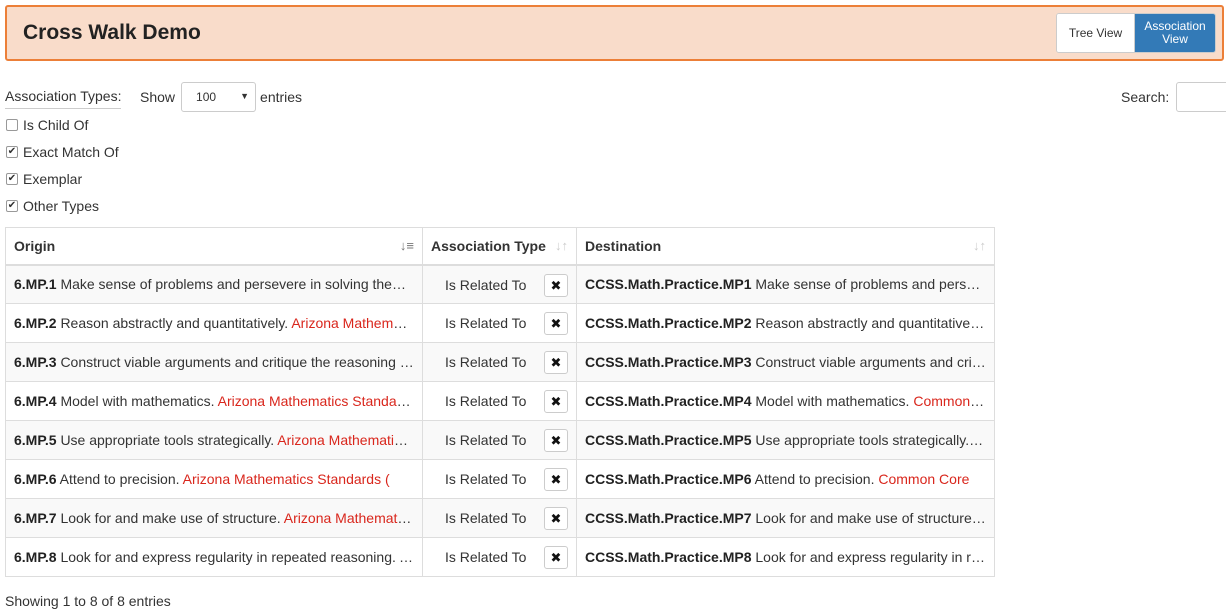 Image resolution: width=1226 pixels, height=615 pixels. What do you see at coordinates (35, 284) in the screenshot?
I see `origin-code: 6.MP.1` at bounding box center [35, 284].